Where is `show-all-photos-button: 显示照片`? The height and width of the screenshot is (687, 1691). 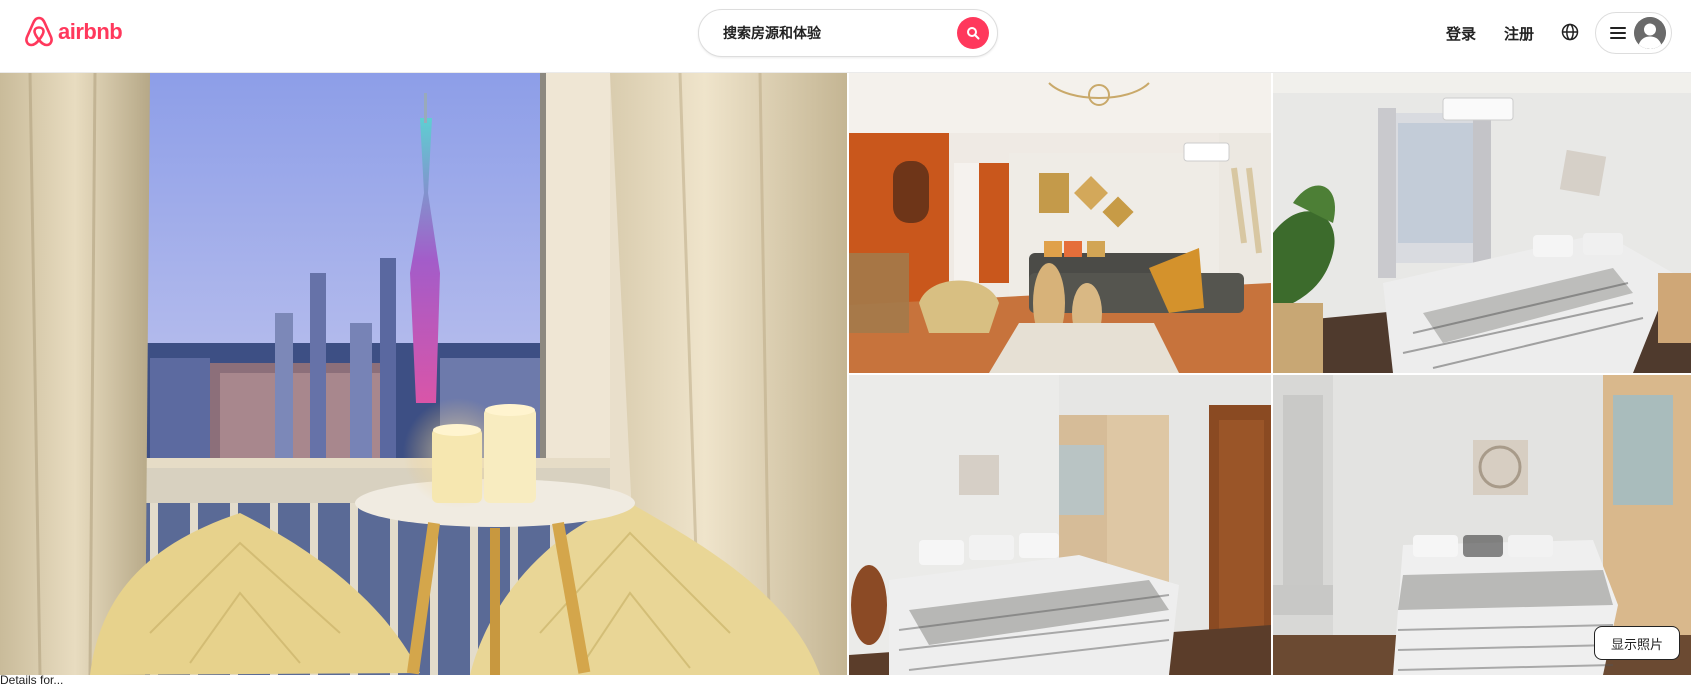
show-all-photos-button: 显示照片 is located at coordinates (1637, 643).